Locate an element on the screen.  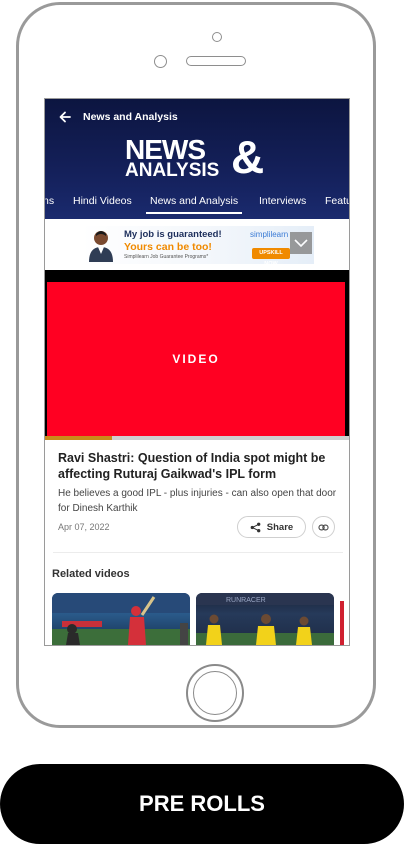
page-title: News and Analysis is located at coordinates (130, 117).